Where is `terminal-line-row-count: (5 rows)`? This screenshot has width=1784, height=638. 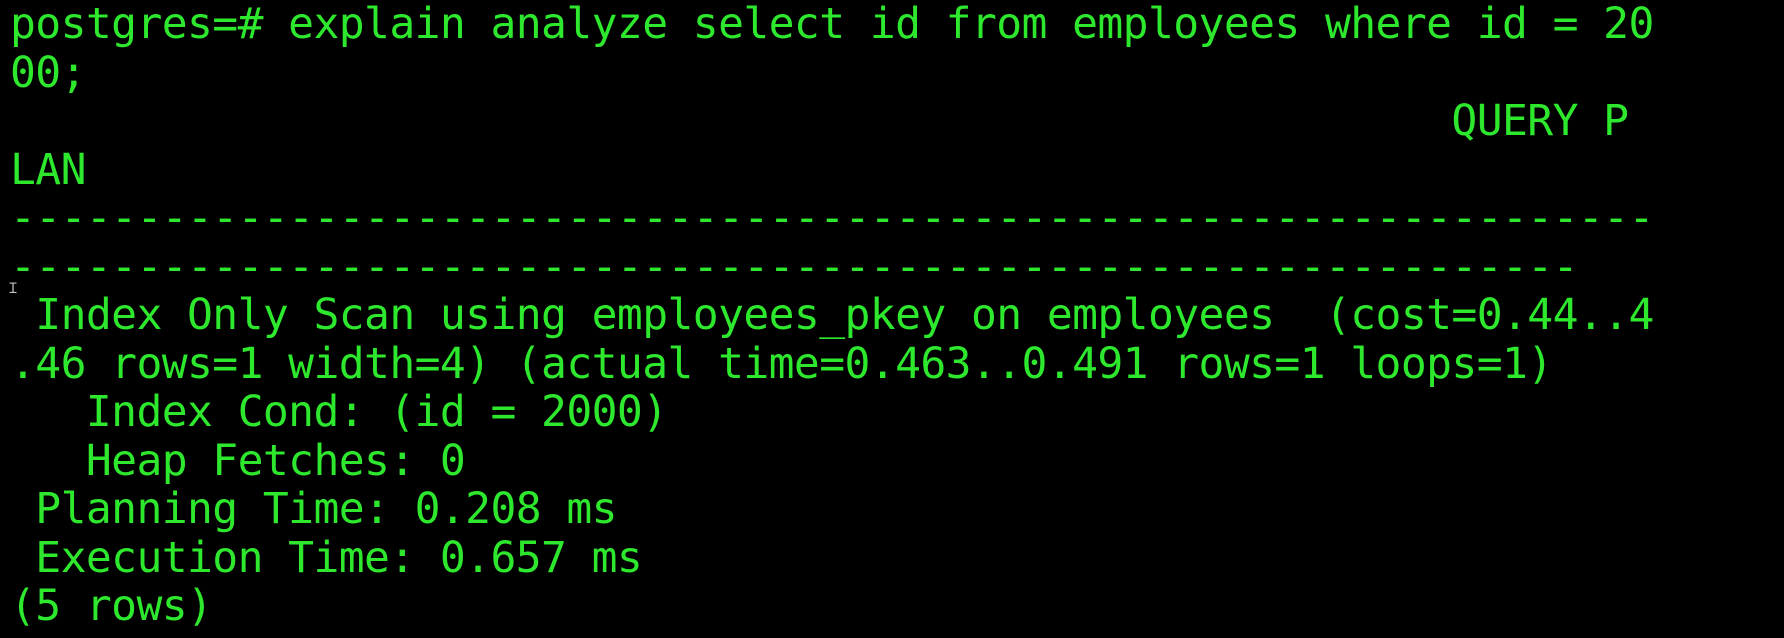 terminal-line-row-count: (5 rows) is located at coordinates (111, 606).